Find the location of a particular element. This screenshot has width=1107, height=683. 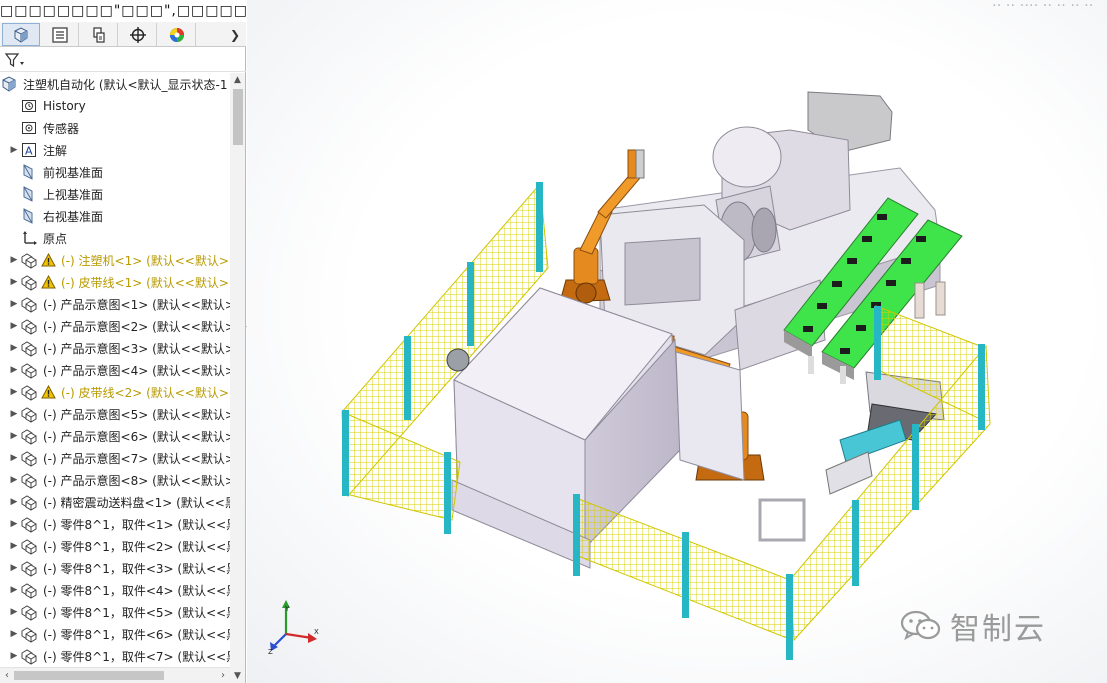

watermark-text: 智制云 is located at coordinates (998, 629).